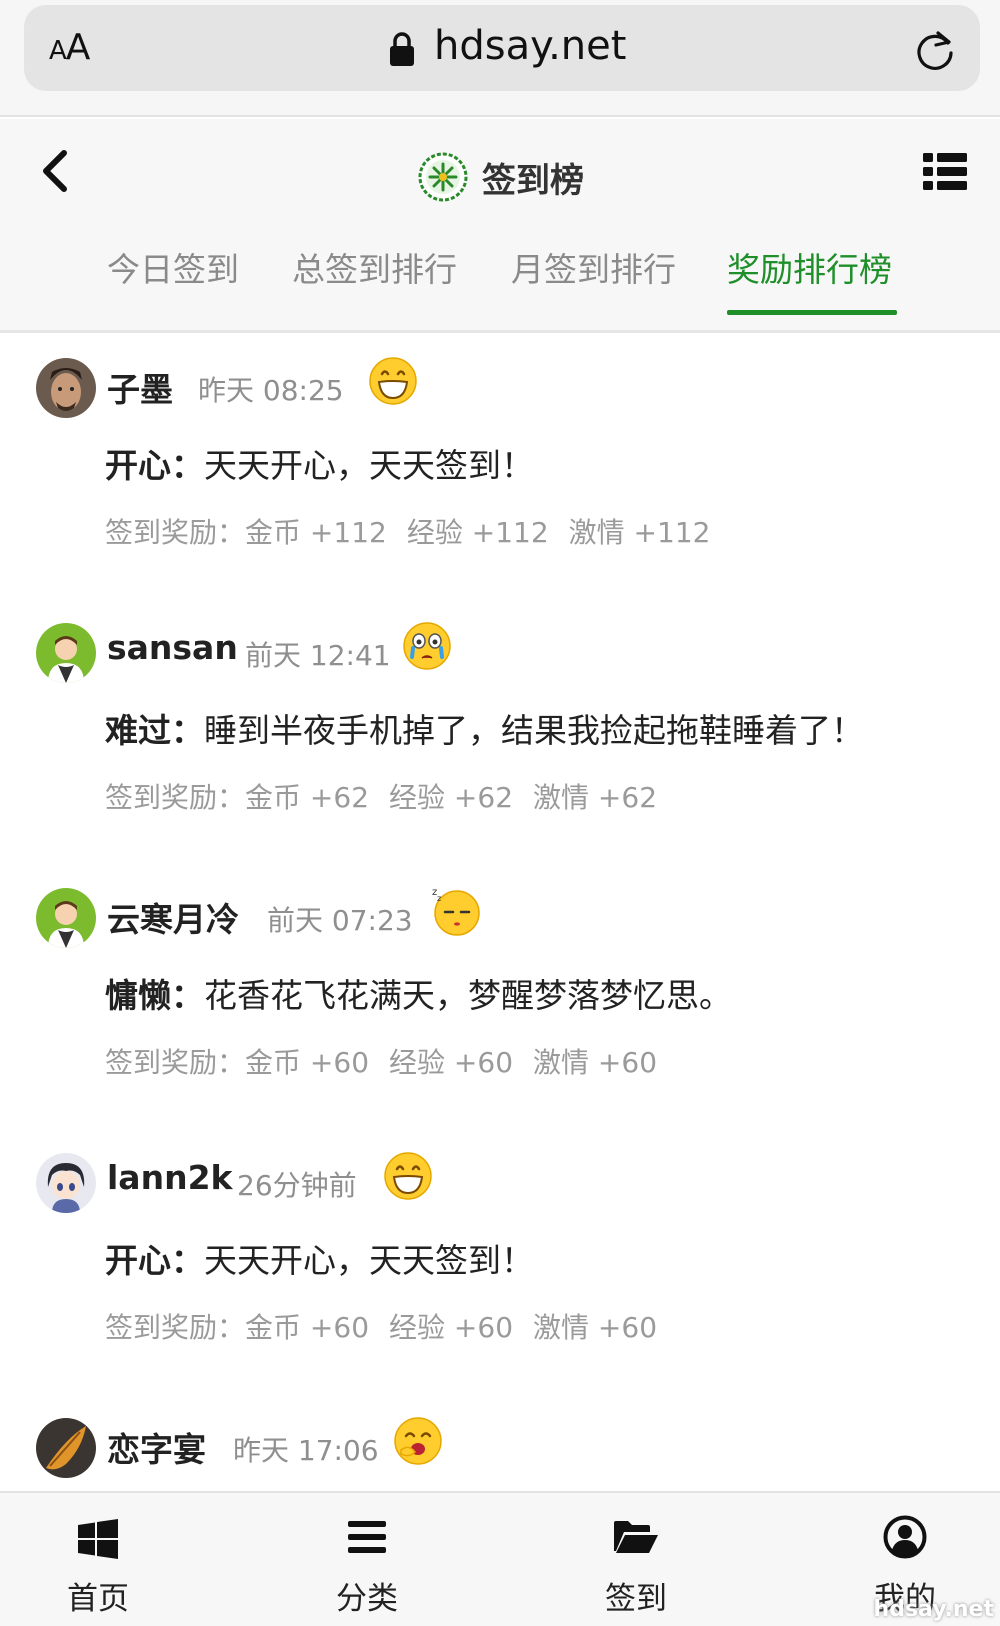 This screenshot has height=1626, width=1000. Describe the element at coordinates (340, 920) in the screenshot. I see `checkin-time: 前天 07:23` at that location.